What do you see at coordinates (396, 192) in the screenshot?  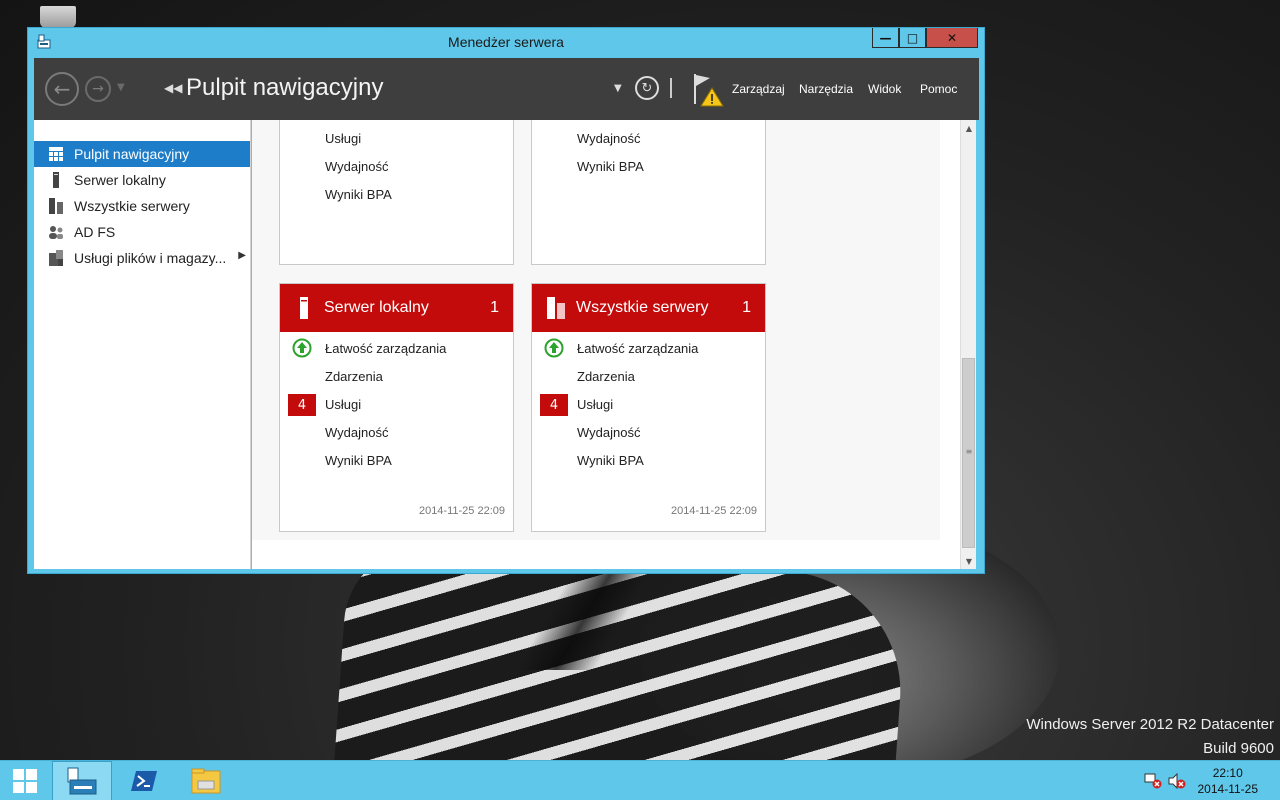 I see `tile-top-left: Usługi Wydajność Wyniki BPA` at bounding box center [396, 192].